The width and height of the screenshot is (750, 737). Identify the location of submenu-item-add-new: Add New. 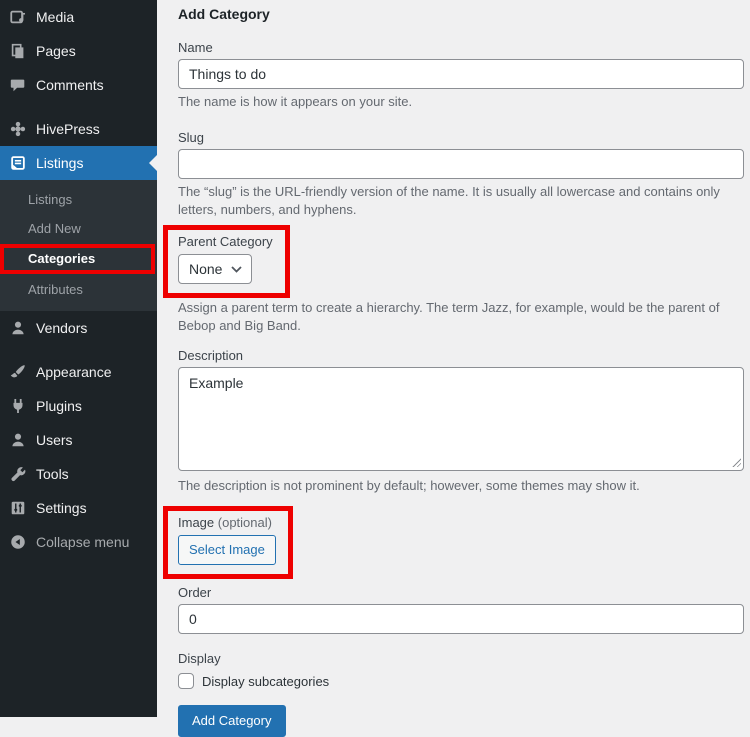
(78, 228).